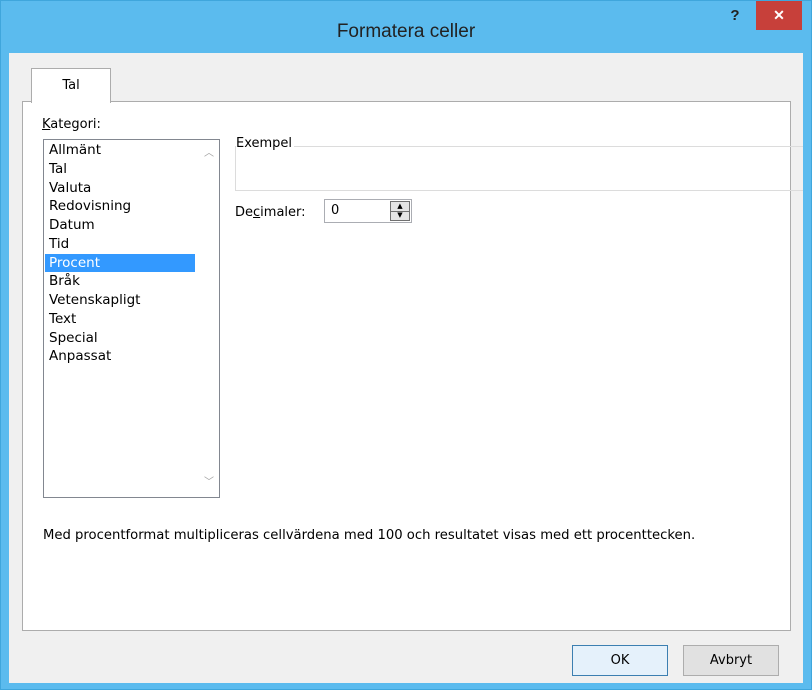 The height and width of the screenshot is (690, 812). I want to click on category-item-bråk: Bråk, so click(120, 281).